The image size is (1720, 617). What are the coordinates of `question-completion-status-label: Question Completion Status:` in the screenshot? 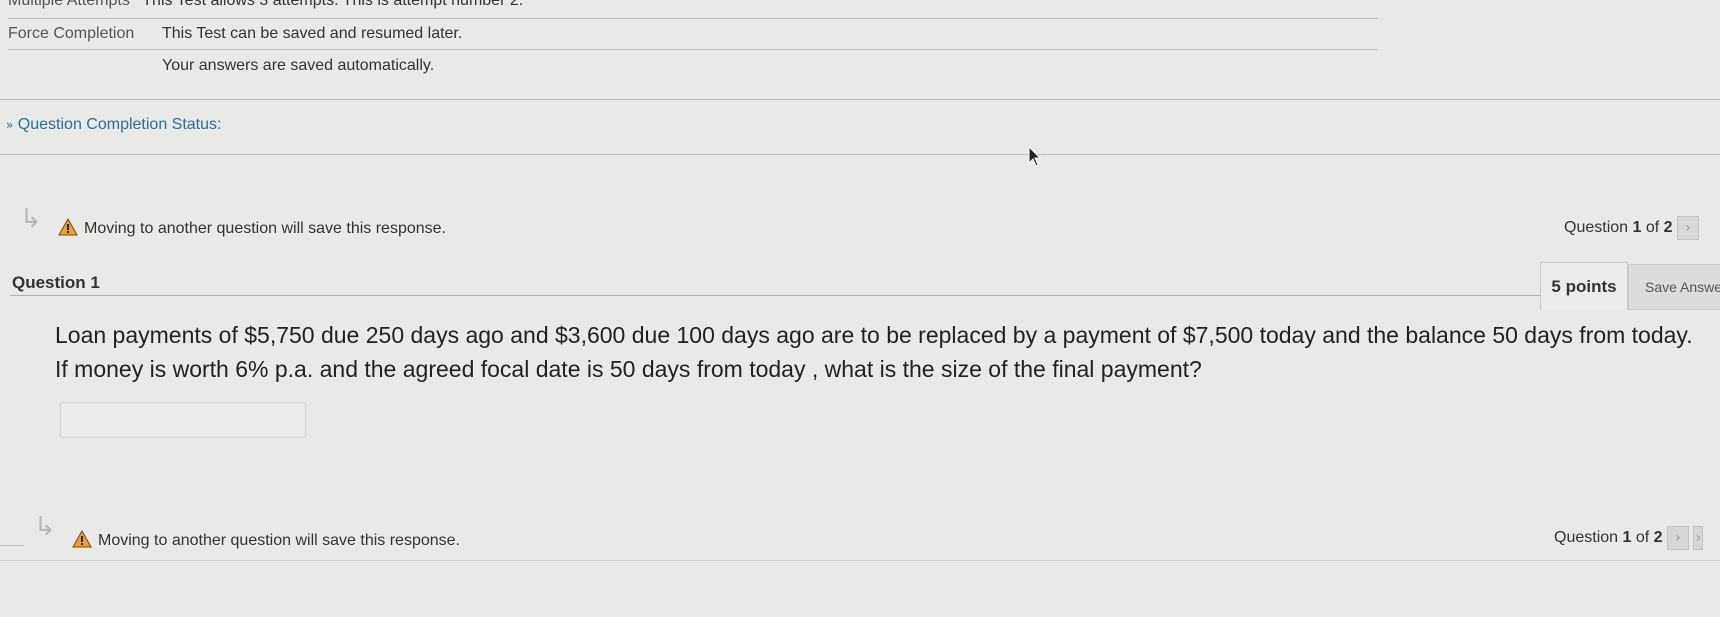 It's located at (119, 124).